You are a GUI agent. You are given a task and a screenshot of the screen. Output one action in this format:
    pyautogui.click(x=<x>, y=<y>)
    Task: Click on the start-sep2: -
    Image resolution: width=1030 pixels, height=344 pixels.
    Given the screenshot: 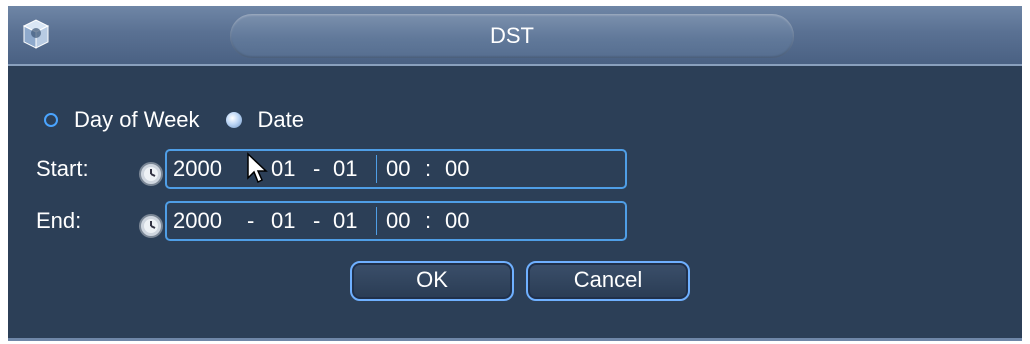 What is the action you would take?
    pyautogui.click(x=317, y=168)
    